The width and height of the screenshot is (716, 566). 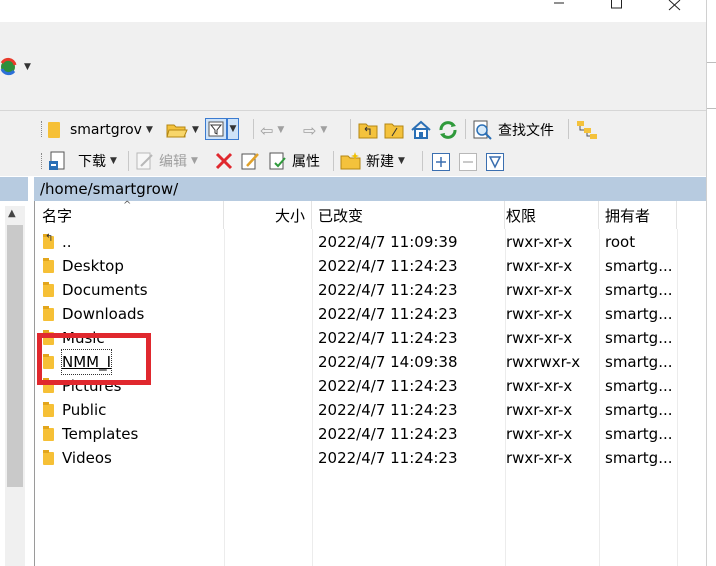 What do you see at coordinates (543, 362) in the screenshot?
I see `cell-permissions: rwxrwxr-x` at bounding box center [543, 362].